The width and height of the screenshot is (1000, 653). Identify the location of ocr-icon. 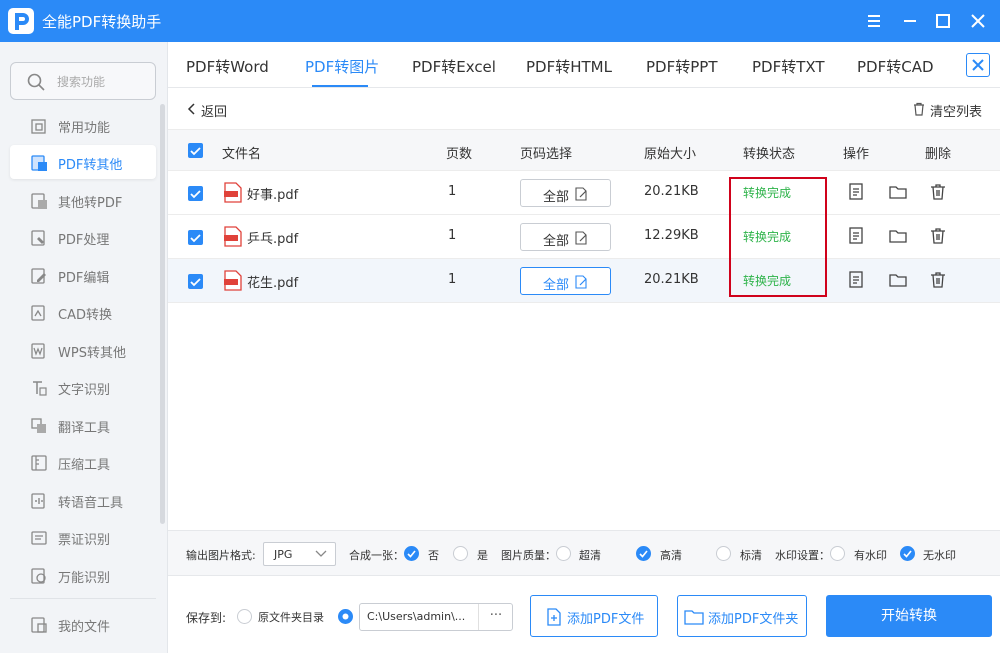
(40, 388).